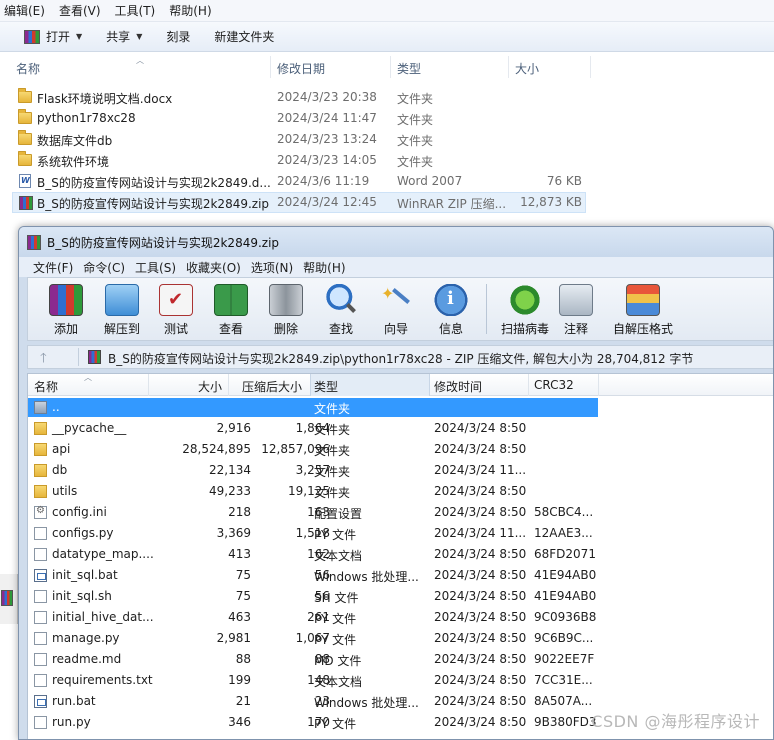 The height and width of the screenshot is (740, 774). What do you see at coordinates (643, 310) in the screenshot?
I see `sfx-button: 自解压格式` at bounding box center [643, 310].